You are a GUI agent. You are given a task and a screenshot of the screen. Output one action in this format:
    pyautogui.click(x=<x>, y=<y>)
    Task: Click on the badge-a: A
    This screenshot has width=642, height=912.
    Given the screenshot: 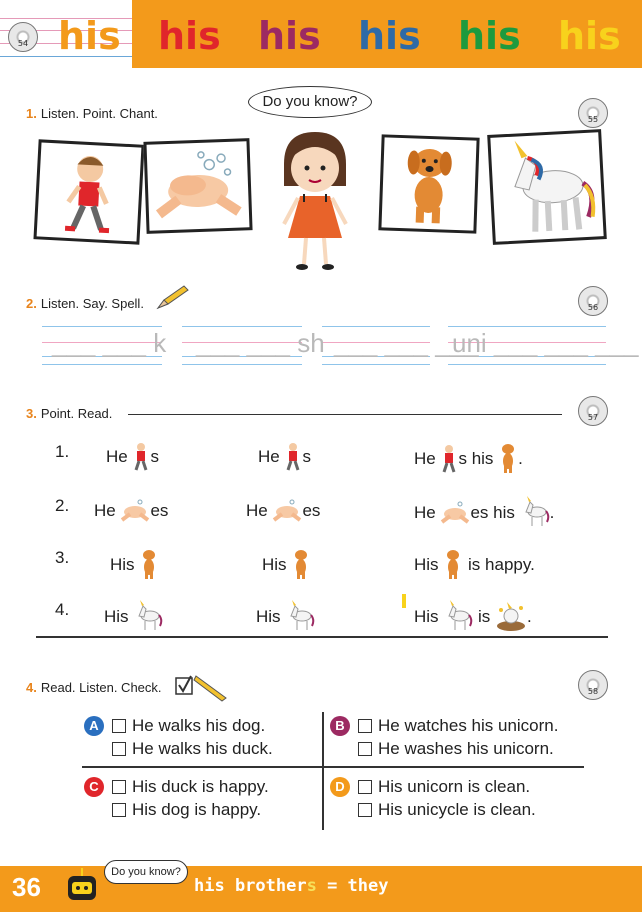 What is the action you would take?
    pyautogui.click(x=94, y=726)
    